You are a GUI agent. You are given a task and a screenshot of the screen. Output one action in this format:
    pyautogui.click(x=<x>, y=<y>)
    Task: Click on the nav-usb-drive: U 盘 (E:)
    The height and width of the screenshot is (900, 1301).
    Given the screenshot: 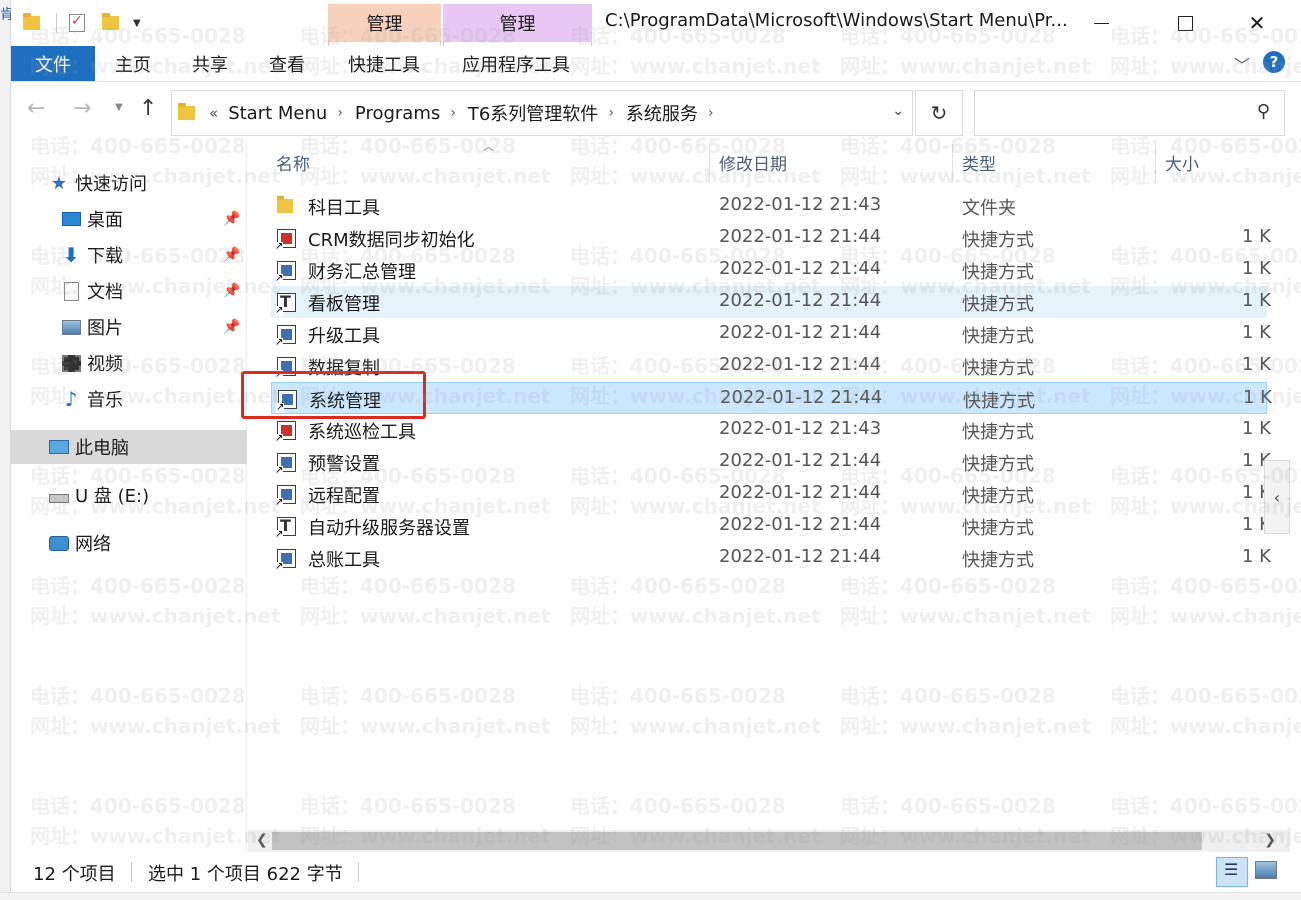 What is the action you would take?
    pyautogui.click(x=129, y=495)
    